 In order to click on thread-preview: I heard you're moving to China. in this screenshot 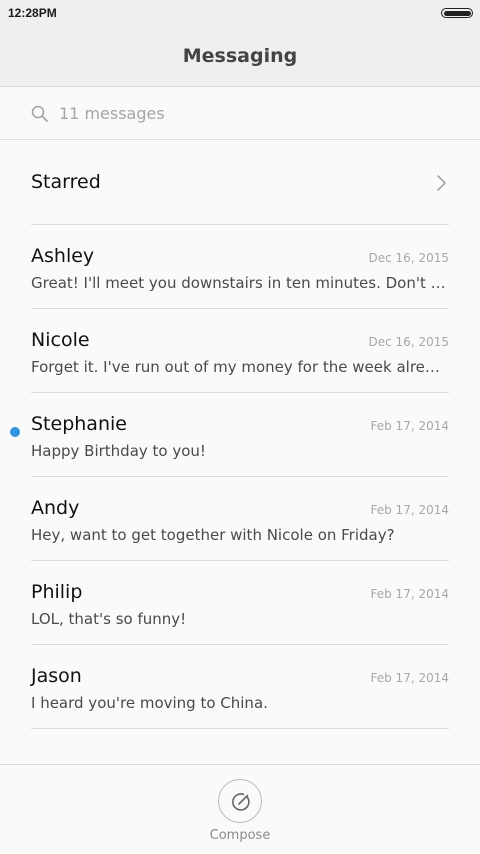, I will do `click(149, 703)`.